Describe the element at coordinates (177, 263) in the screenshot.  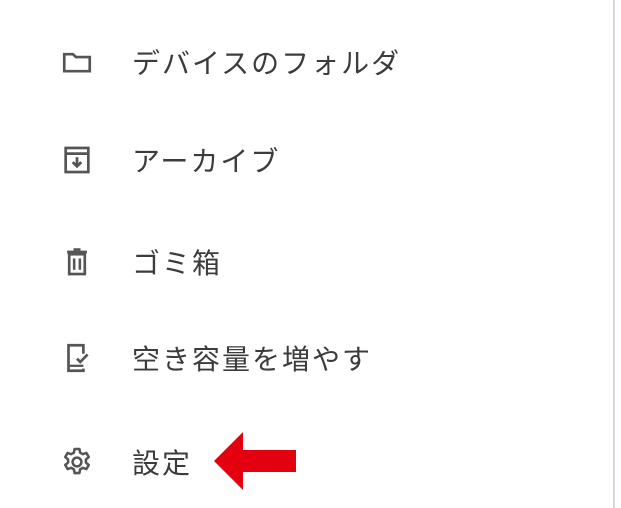
I see `menu-item-label: ゴミ箱` at that location.